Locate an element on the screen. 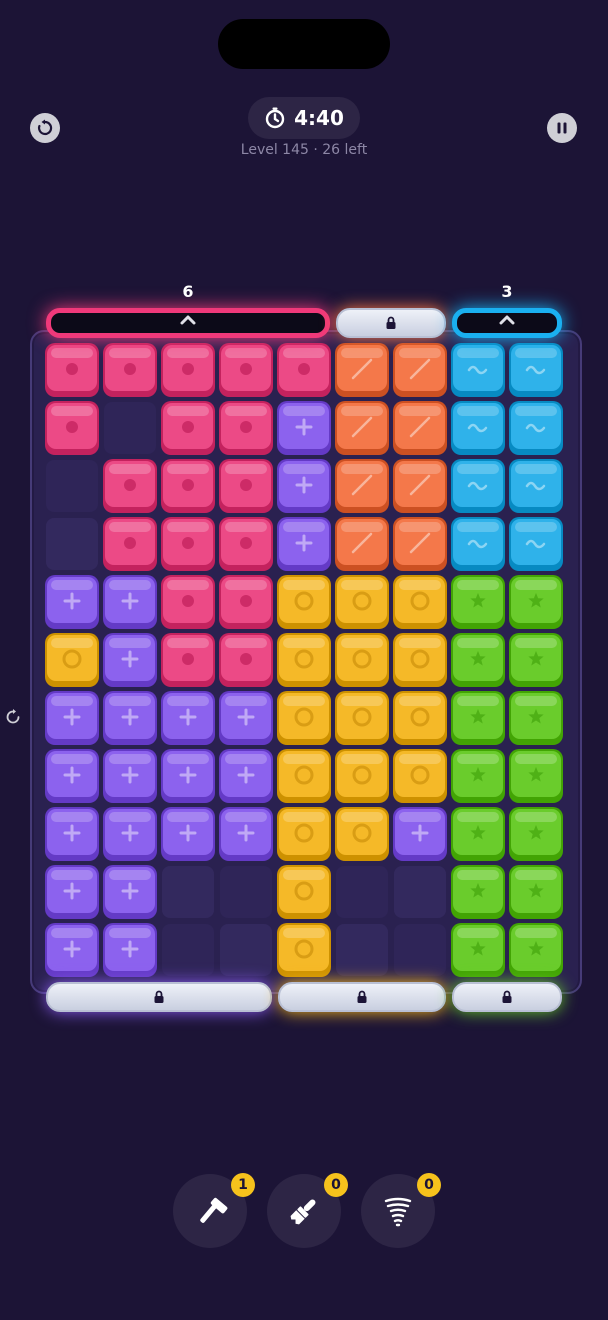  blue-exit-gate is located at coordinates (507, 323).